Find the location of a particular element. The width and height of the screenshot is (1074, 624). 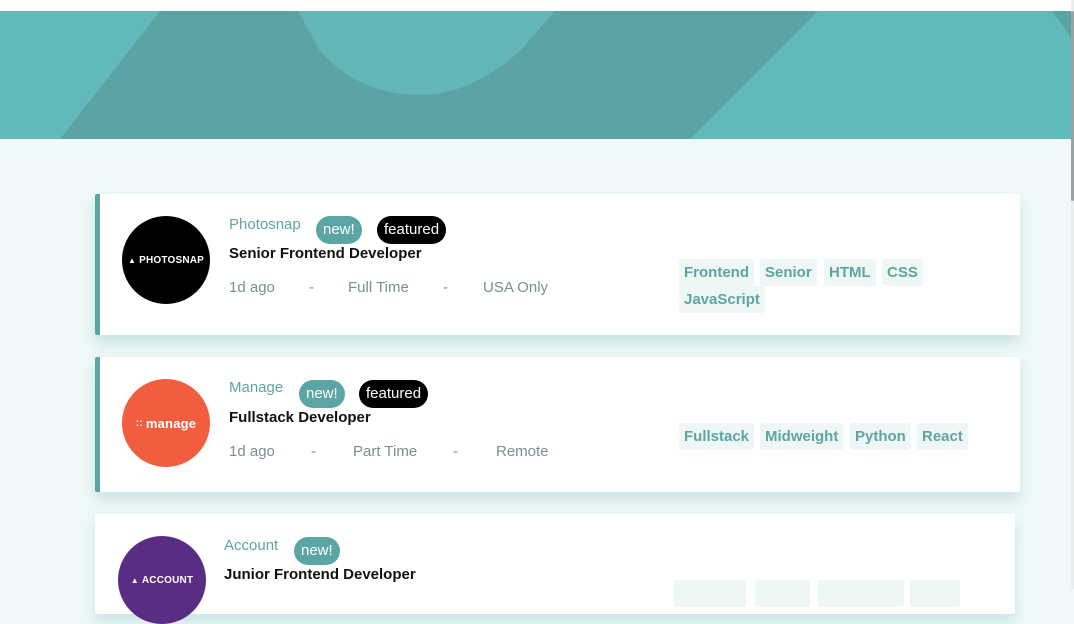

company-logo: ▲ ACCOUNT is located at coordinates (162, 580).